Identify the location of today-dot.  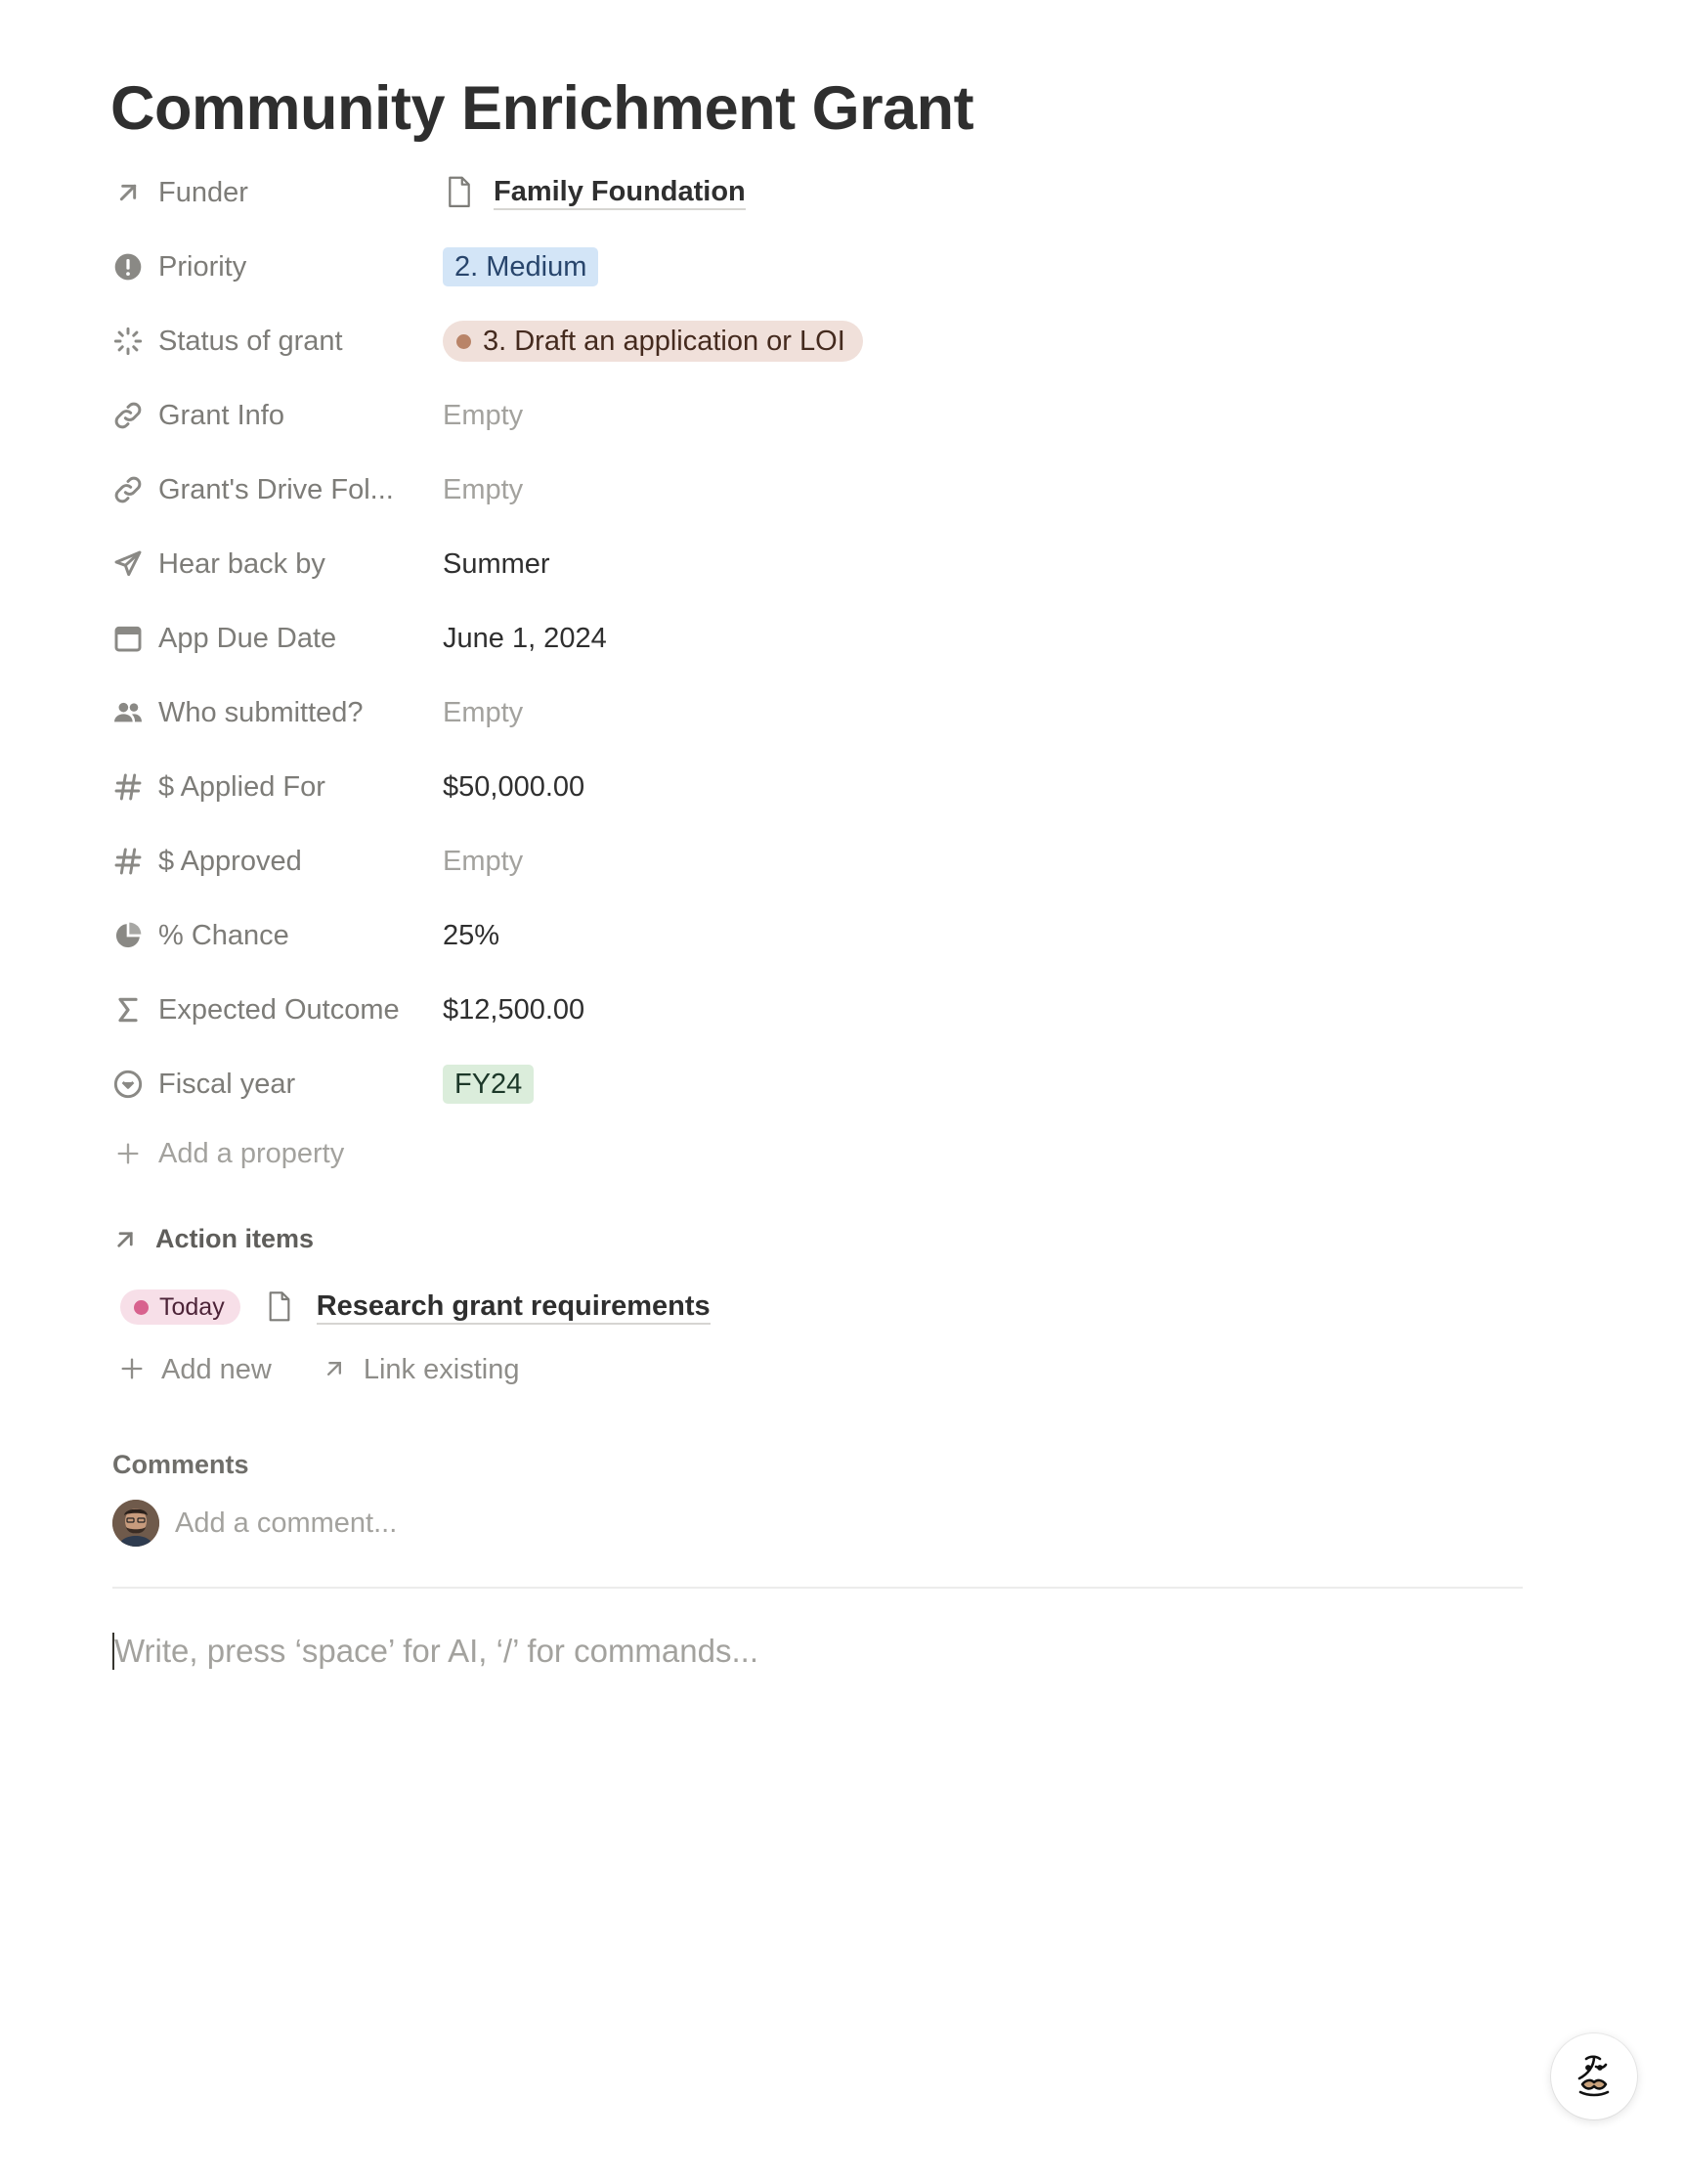
(141, 1307).